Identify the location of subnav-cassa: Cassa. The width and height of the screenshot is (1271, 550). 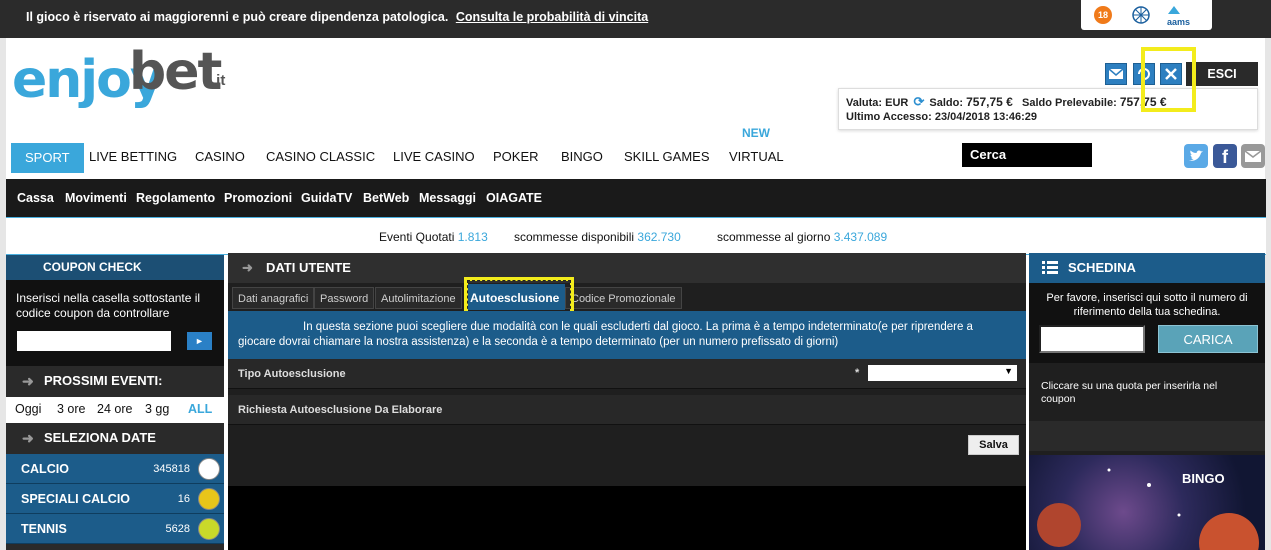
(35, 198).